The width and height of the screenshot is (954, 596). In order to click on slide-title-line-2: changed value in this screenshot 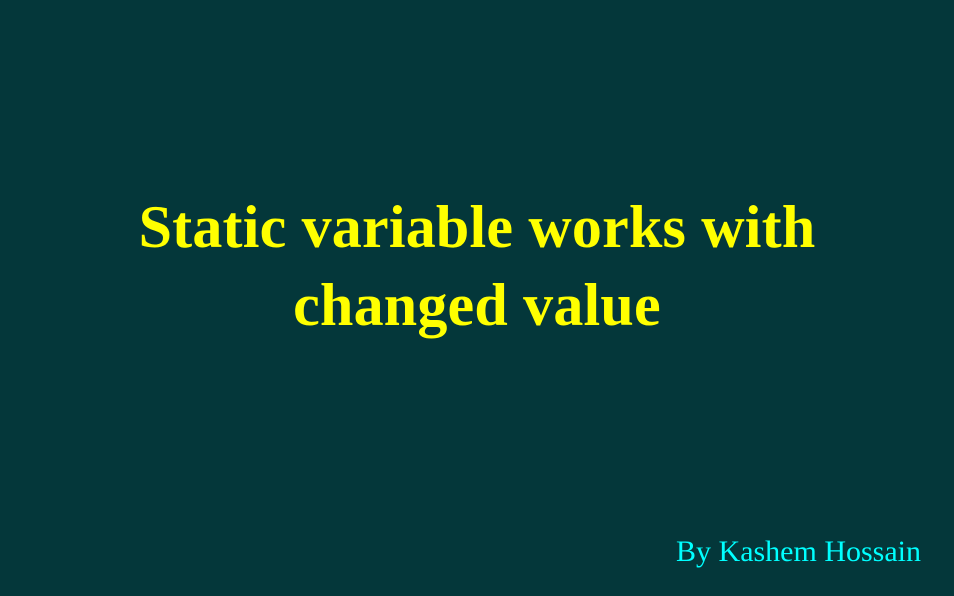, I will do `click(477, 305)`.